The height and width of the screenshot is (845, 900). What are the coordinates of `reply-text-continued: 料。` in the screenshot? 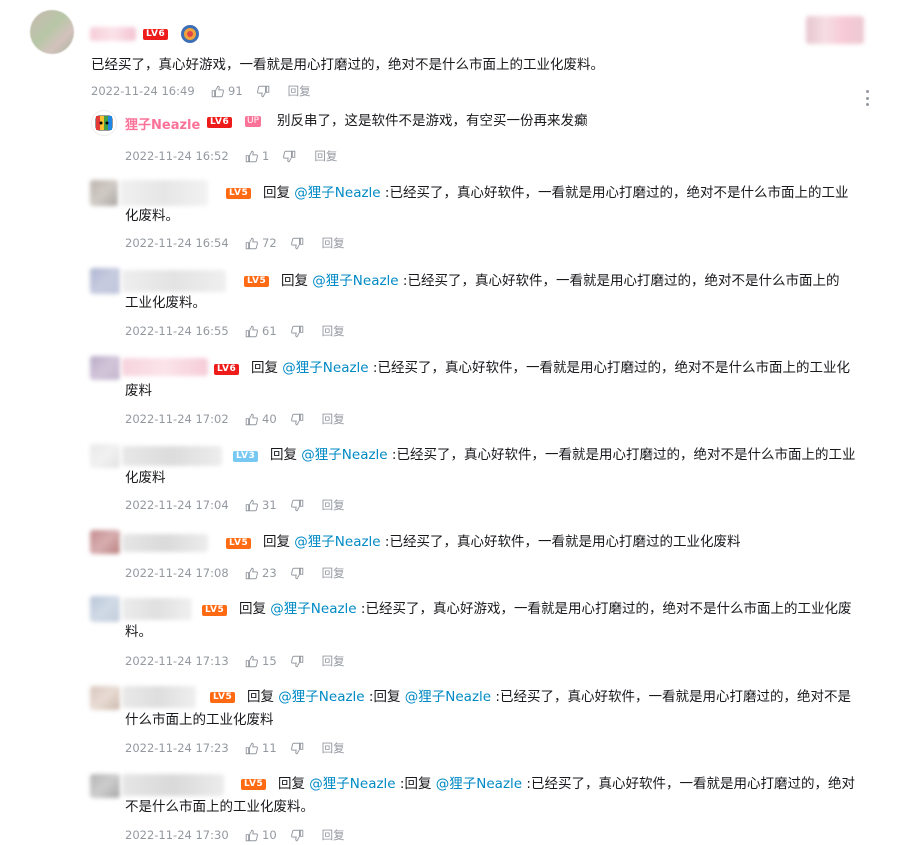 It's located at (138, 632).